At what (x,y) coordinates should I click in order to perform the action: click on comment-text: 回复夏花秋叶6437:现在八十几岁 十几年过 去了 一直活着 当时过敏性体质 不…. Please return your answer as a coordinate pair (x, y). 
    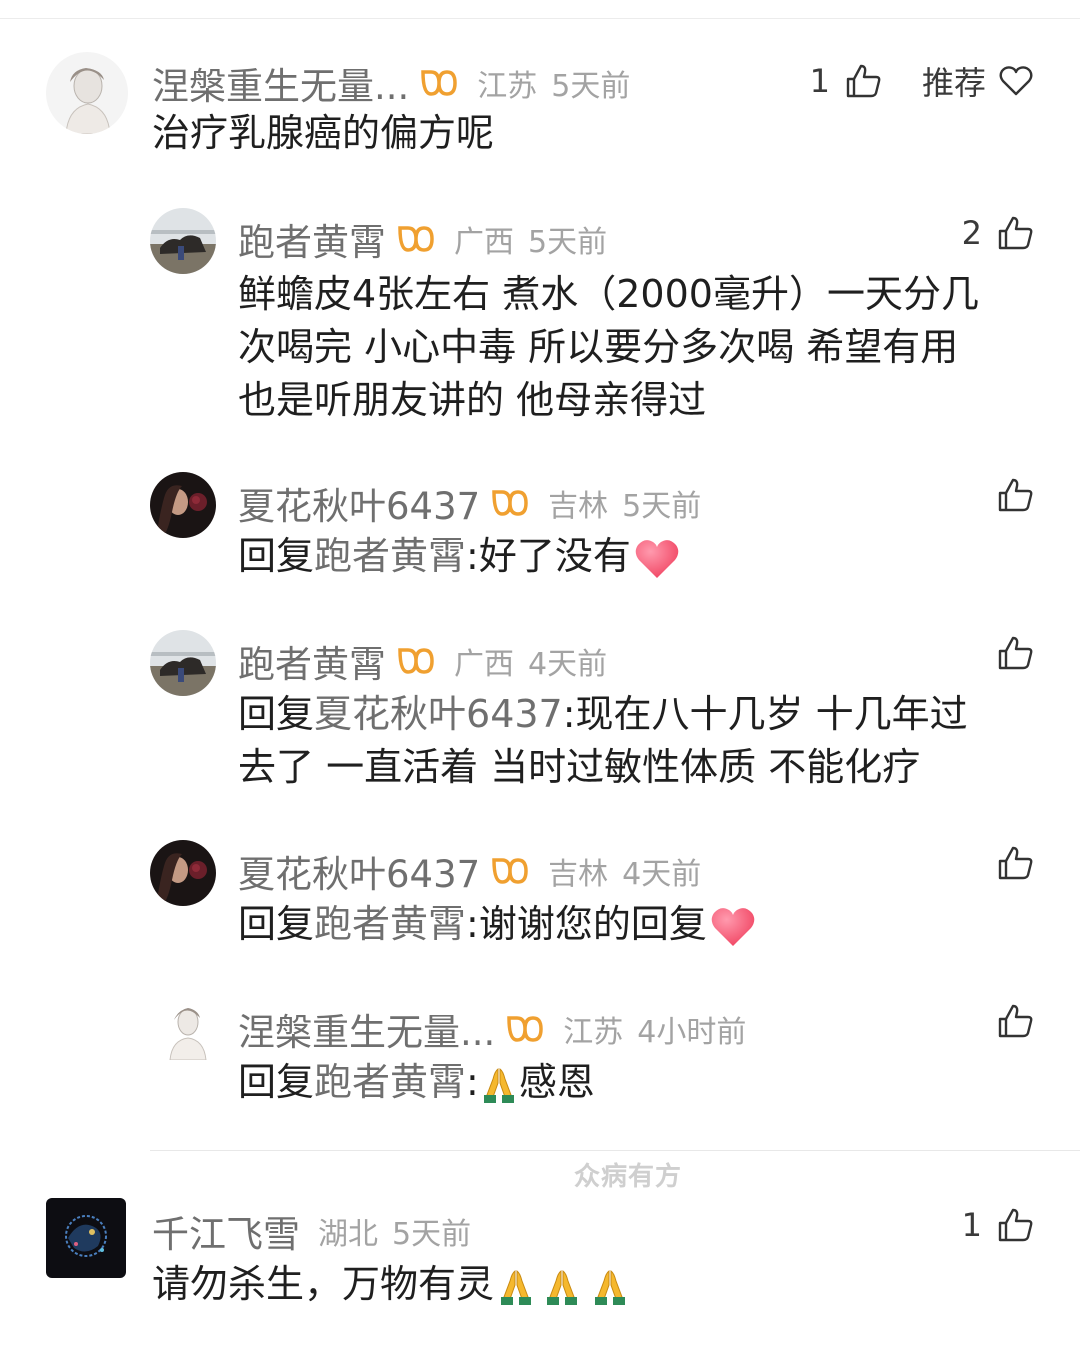
    Looking at the image, I should click on (603, 741).